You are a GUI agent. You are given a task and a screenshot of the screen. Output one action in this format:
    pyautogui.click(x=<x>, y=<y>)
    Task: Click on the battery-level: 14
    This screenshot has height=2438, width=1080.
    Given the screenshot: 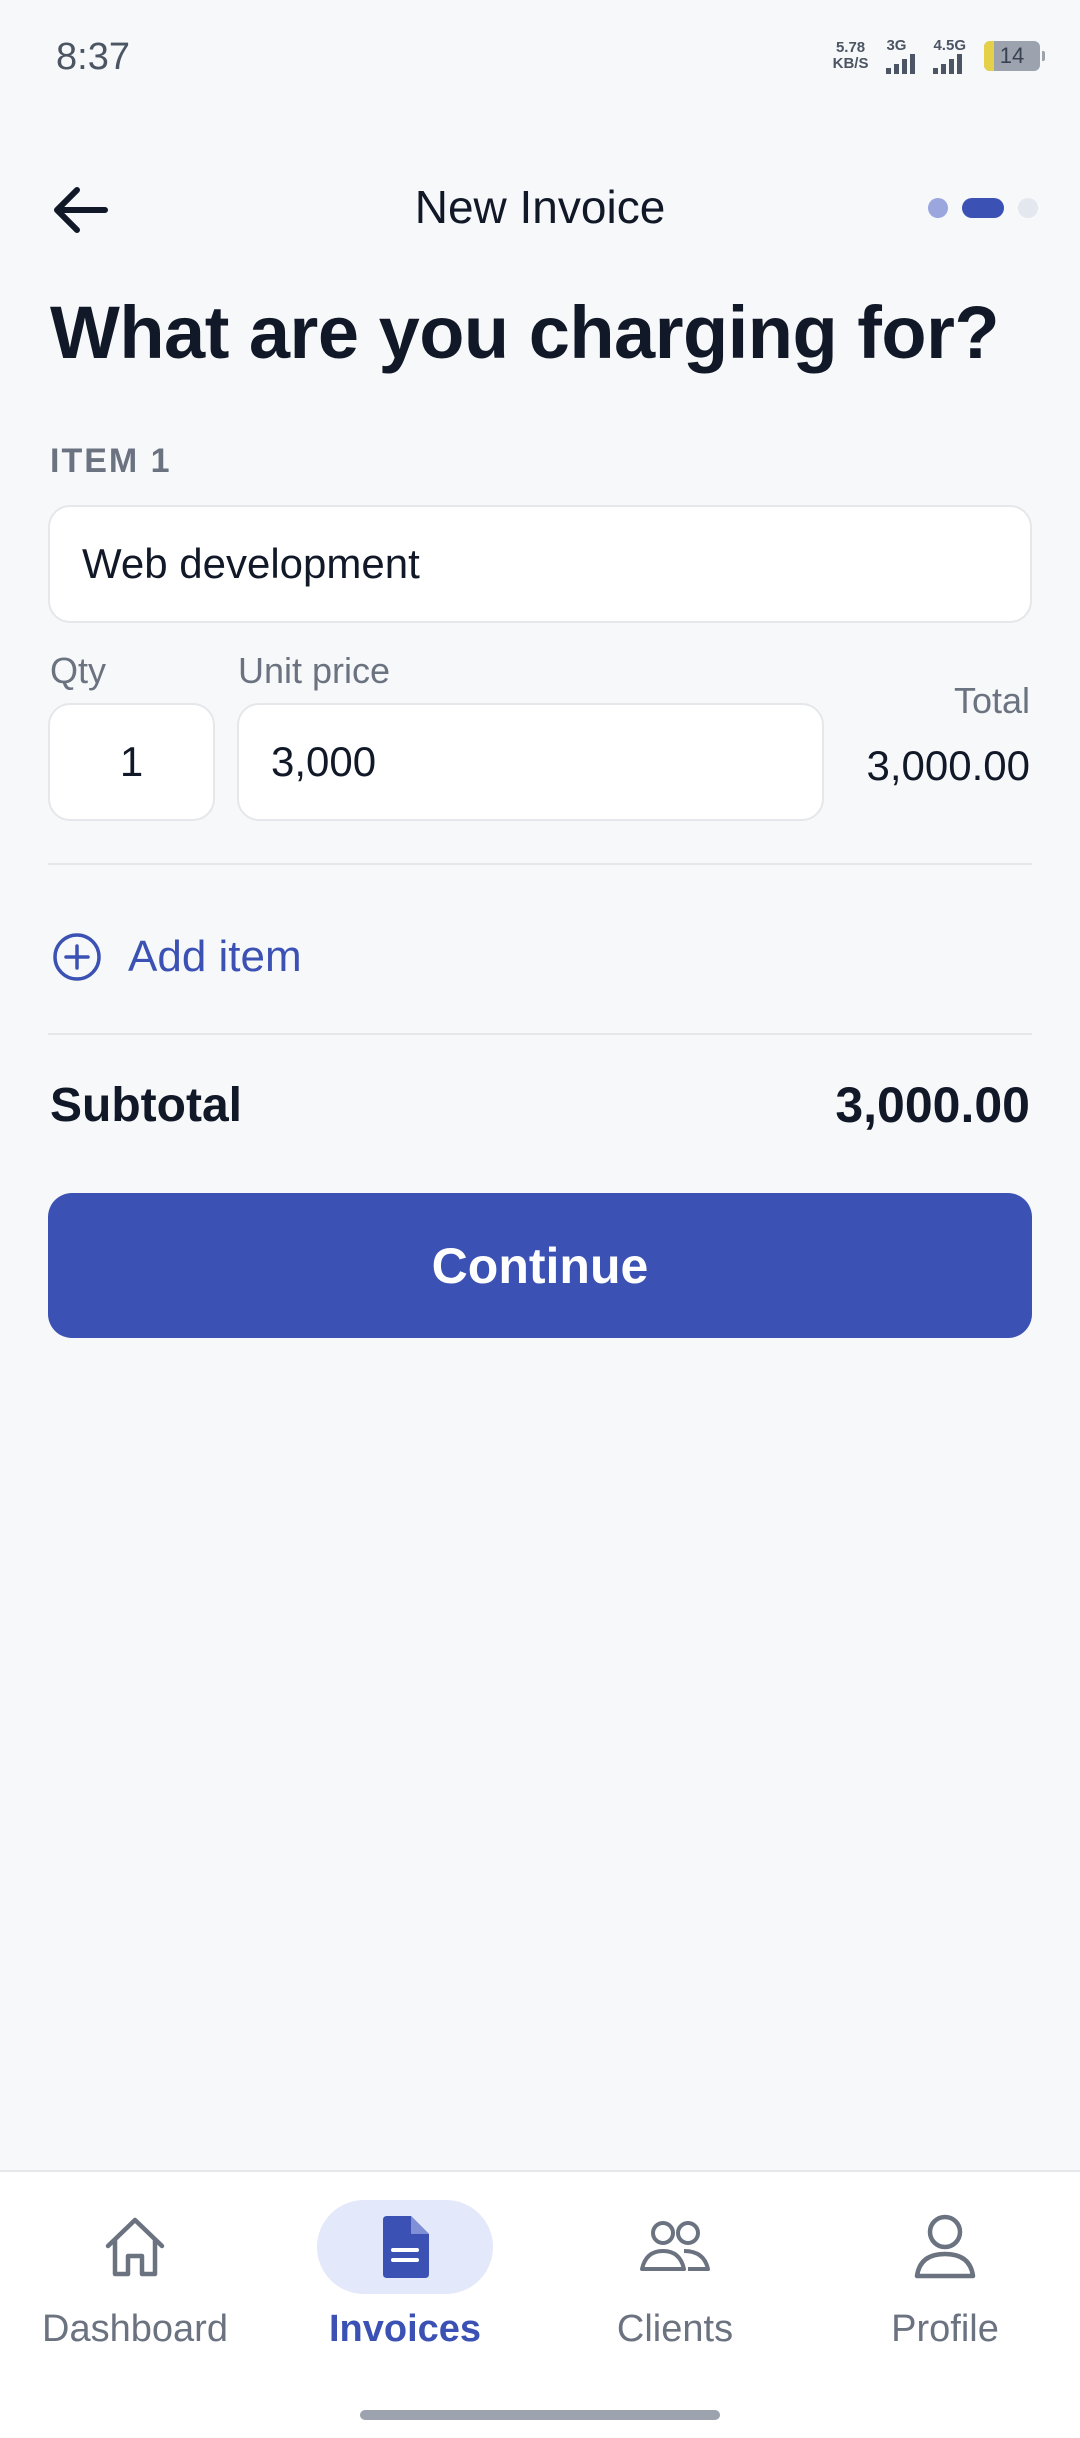 What is the action you would take?
    pyautogui.click(x=1012, y=55)
    